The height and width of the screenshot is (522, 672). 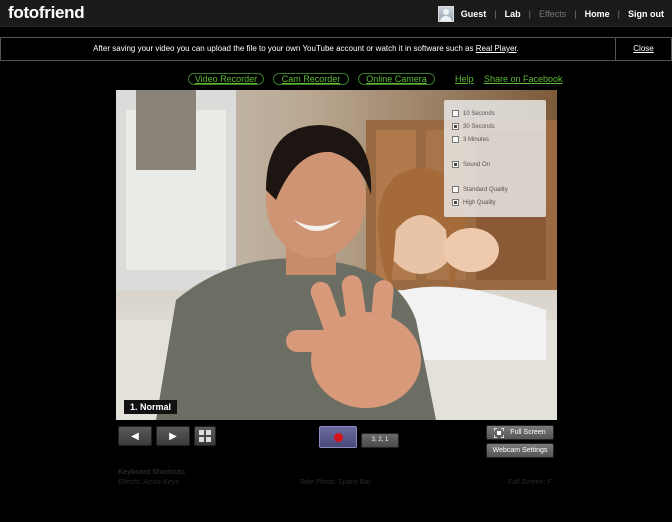 What do you see at coordinates (646, 14) in the screenshot?
I see `nav-sign-out: Sign out` at bounding box center [646, 14].